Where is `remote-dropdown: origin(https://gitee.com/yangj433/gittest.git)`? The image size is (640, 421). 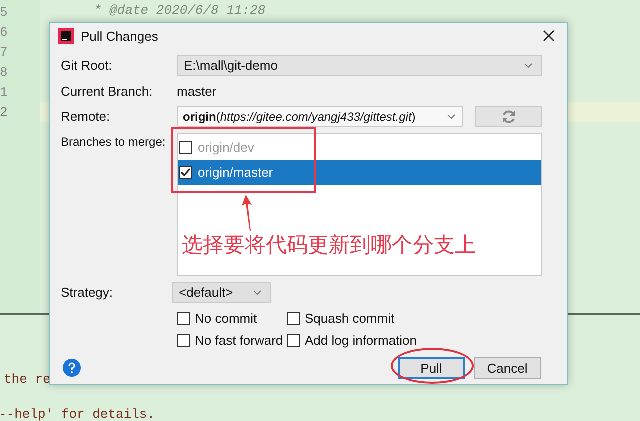 remote-dropdown: origin(https://gitee.com/yangj433/gittest.git) is located at coordinates (320, 116).